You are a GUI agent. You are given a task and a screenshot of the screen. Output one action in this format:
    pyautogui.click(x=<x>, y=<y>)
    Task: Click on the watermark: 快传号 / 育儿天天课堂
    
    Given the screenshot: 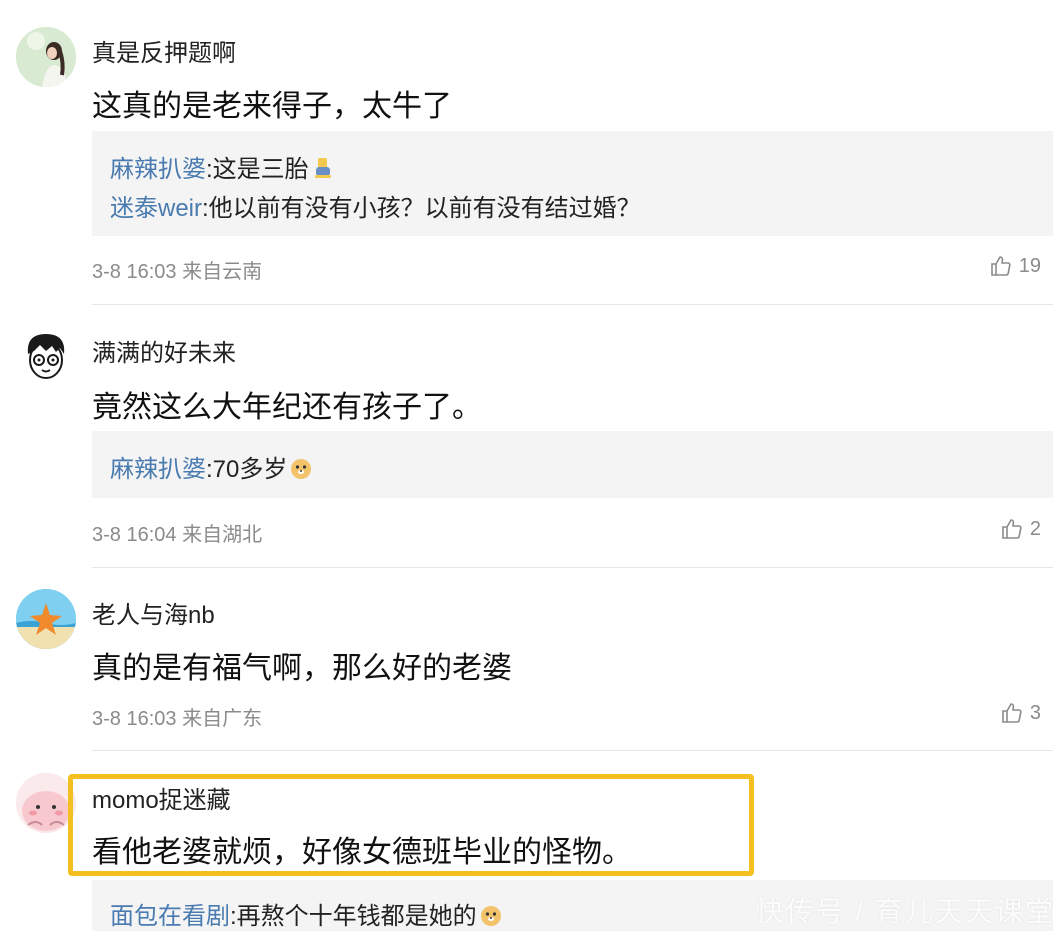 What is the action you would take?
    pyautogui.click(x=905, y=911)
    